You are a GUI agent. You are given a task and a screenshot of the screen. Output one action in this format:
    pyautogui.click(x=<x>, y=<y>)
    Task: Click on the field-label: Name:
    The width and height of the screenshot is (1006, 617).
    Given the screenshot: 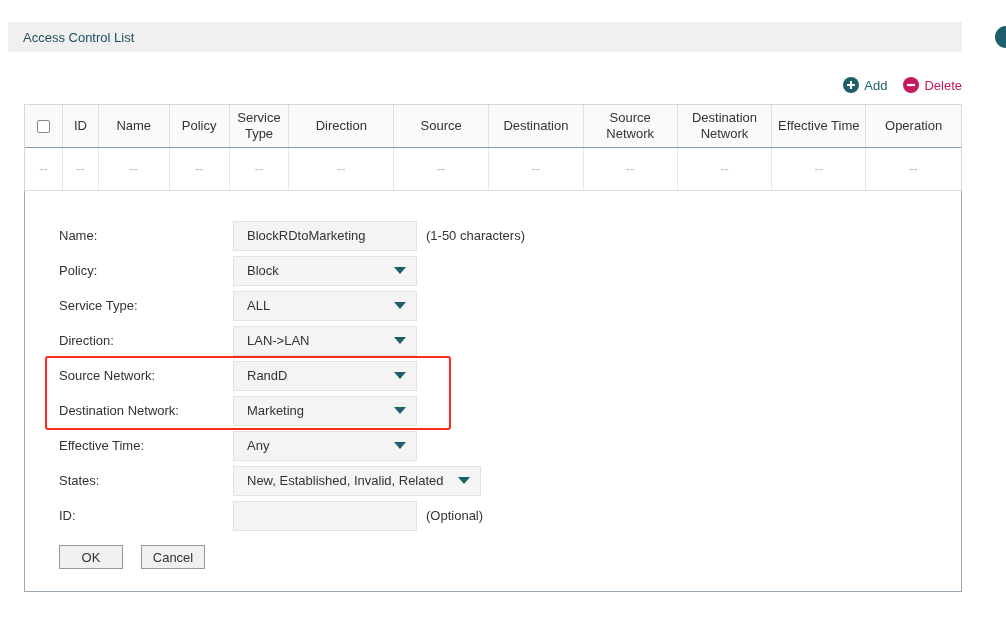 What is the action you would take?
    pyautogui.click(x=79, y=235)
    